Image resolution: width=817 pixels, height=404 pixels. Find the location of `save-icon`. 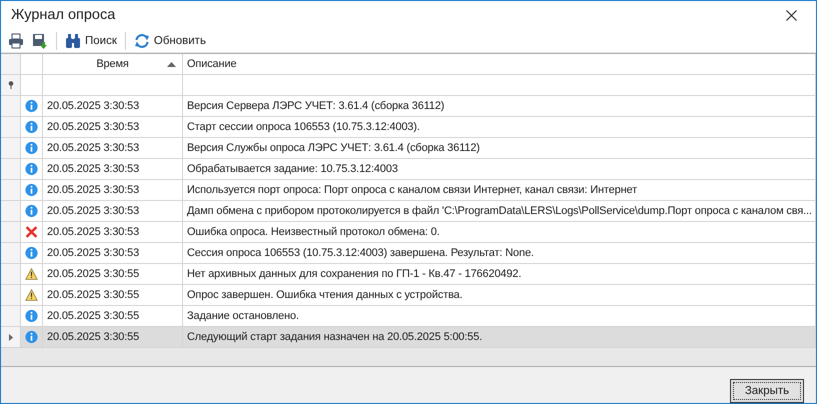

save-icon is located at coordinates (40, 40).